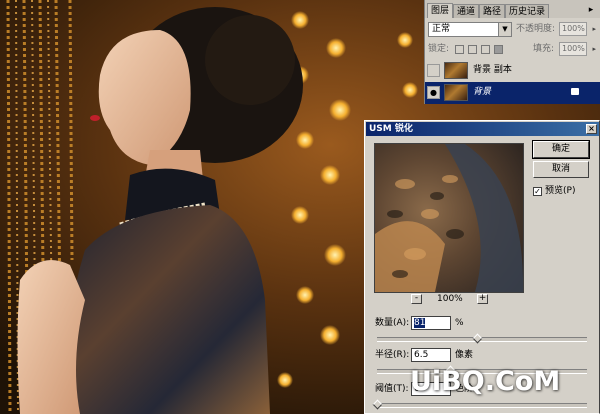 This screenshot has height=414, width=600. What do you see at coordinates (431, 323) in the screenshot?
I see `amount-input: 81` at bounding box center [431, 323].